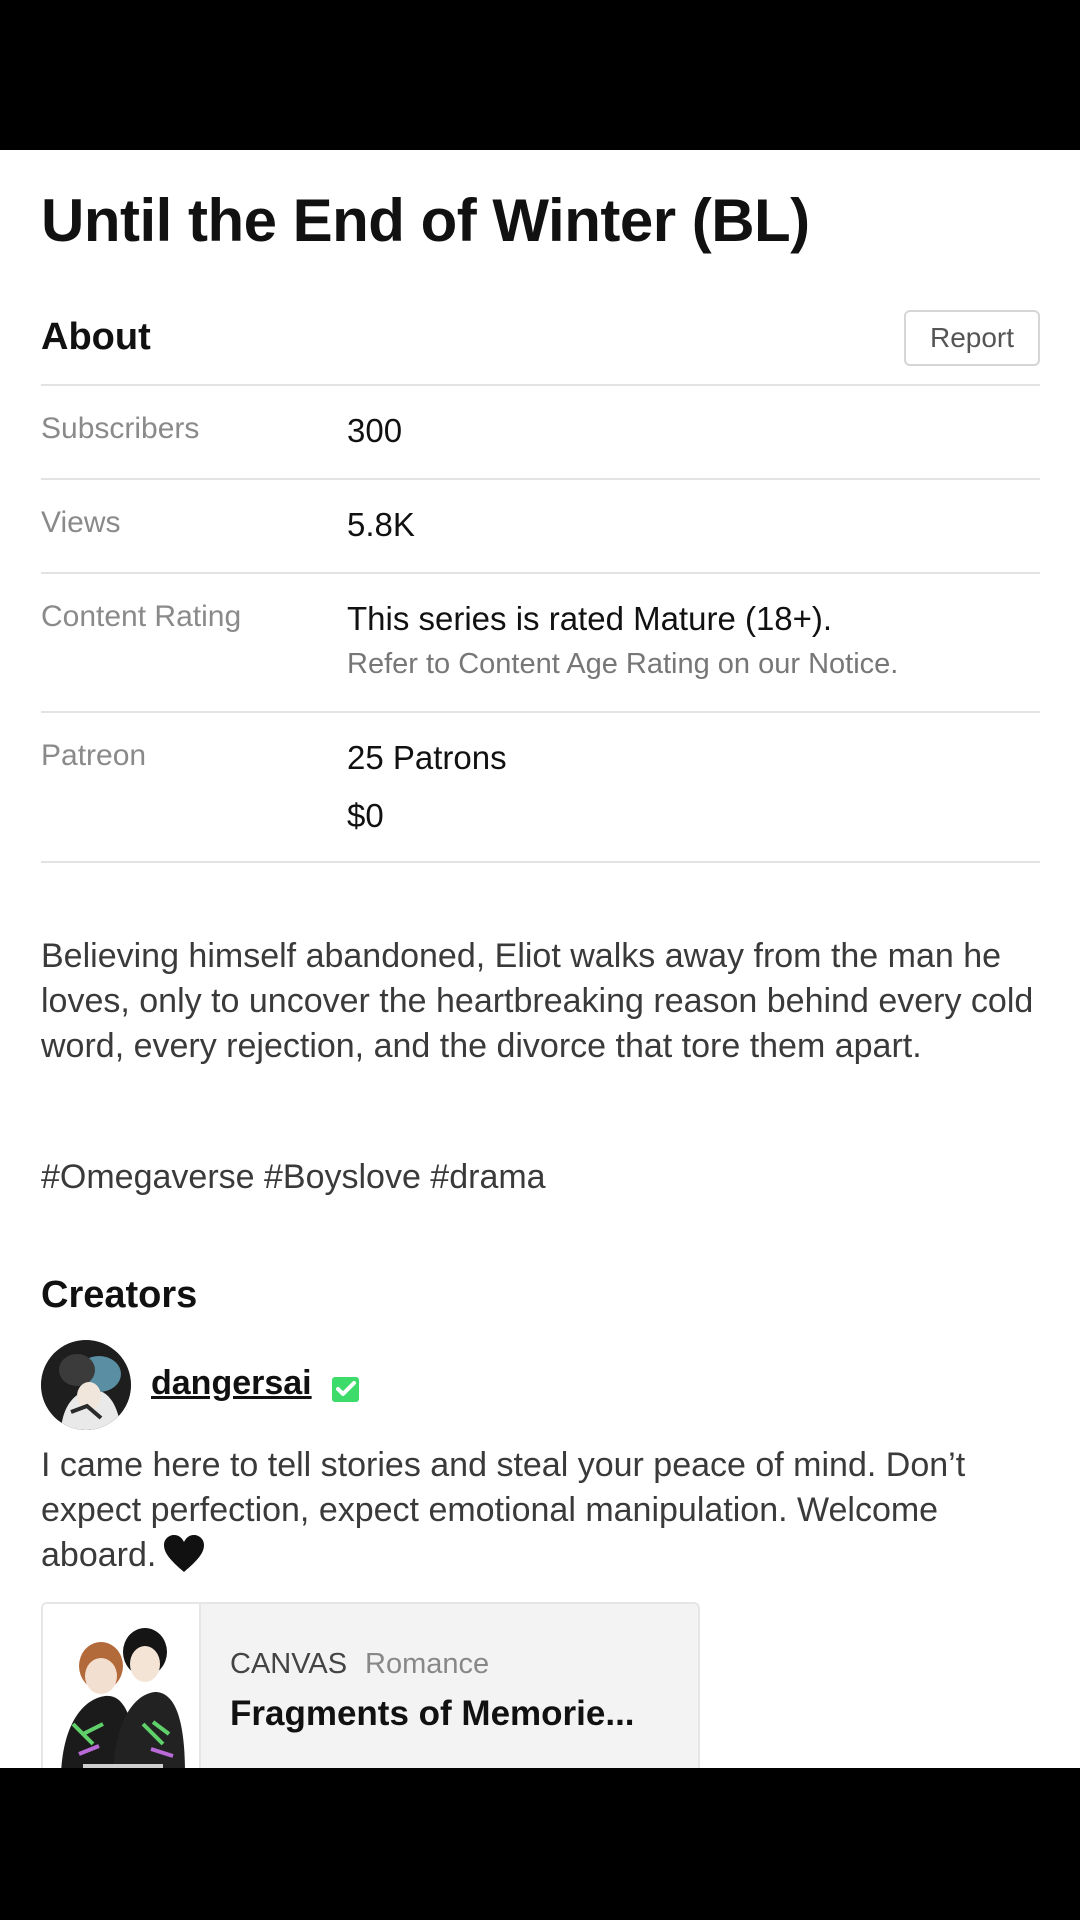 This screenshot has width=1080, height=1920. What do you see at coordinates (119, 1295) in the screenshot?
I see `creators-heading: Creators` at bounding box center [119, 1295].